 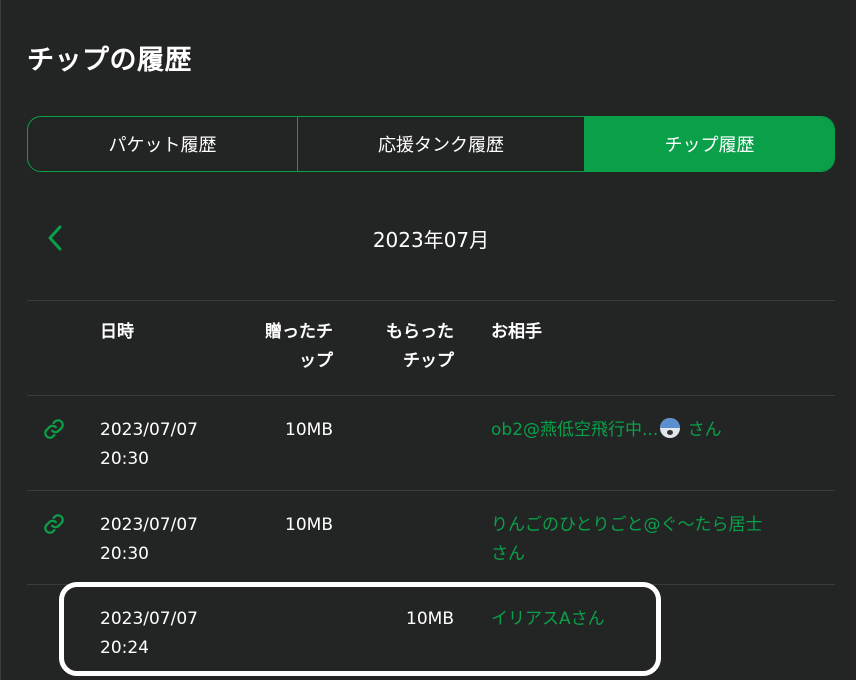 What do you see at coordinates (656, 619) in the screenshot?
I see `row-partner-link: イリアスAさん` at bounding box center [656, 619].